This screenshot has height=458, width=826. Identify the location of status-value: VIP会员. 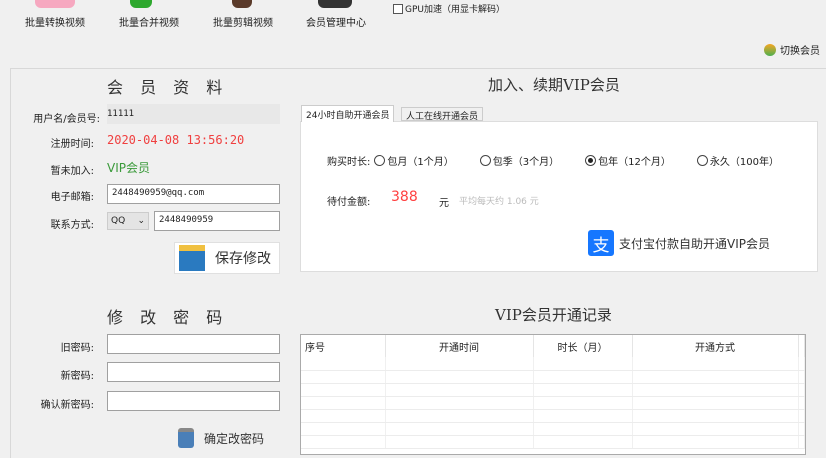
(128, 168).